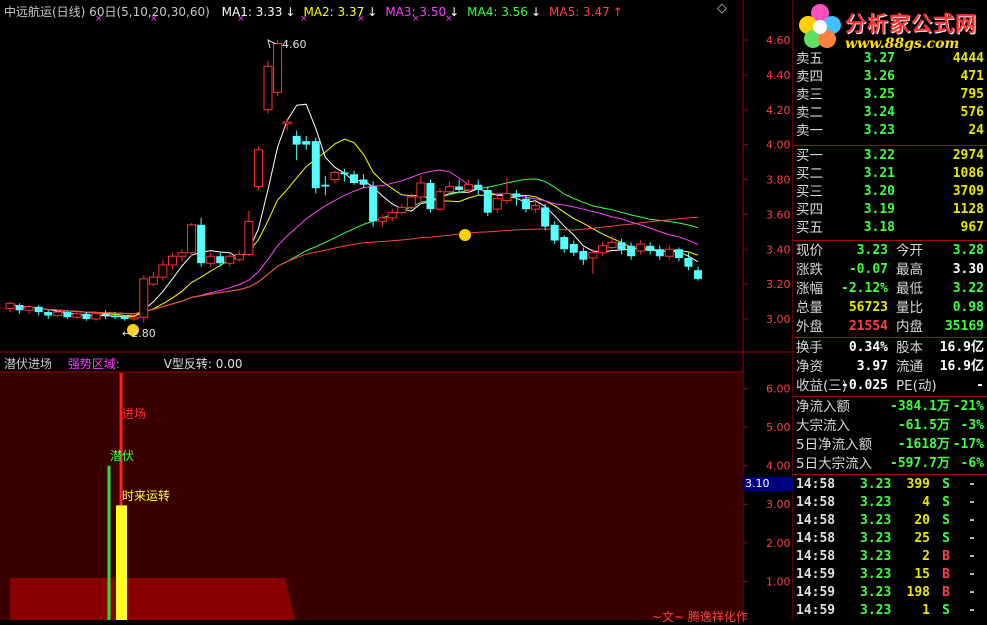  What do you see at coordinates (767, 180) in the screenshot?
I see `price-axis: 4.60 4.40 4.20 4.00 3.80 3.60 3.40 3.20 3.00` at bounding box center [767, 180].